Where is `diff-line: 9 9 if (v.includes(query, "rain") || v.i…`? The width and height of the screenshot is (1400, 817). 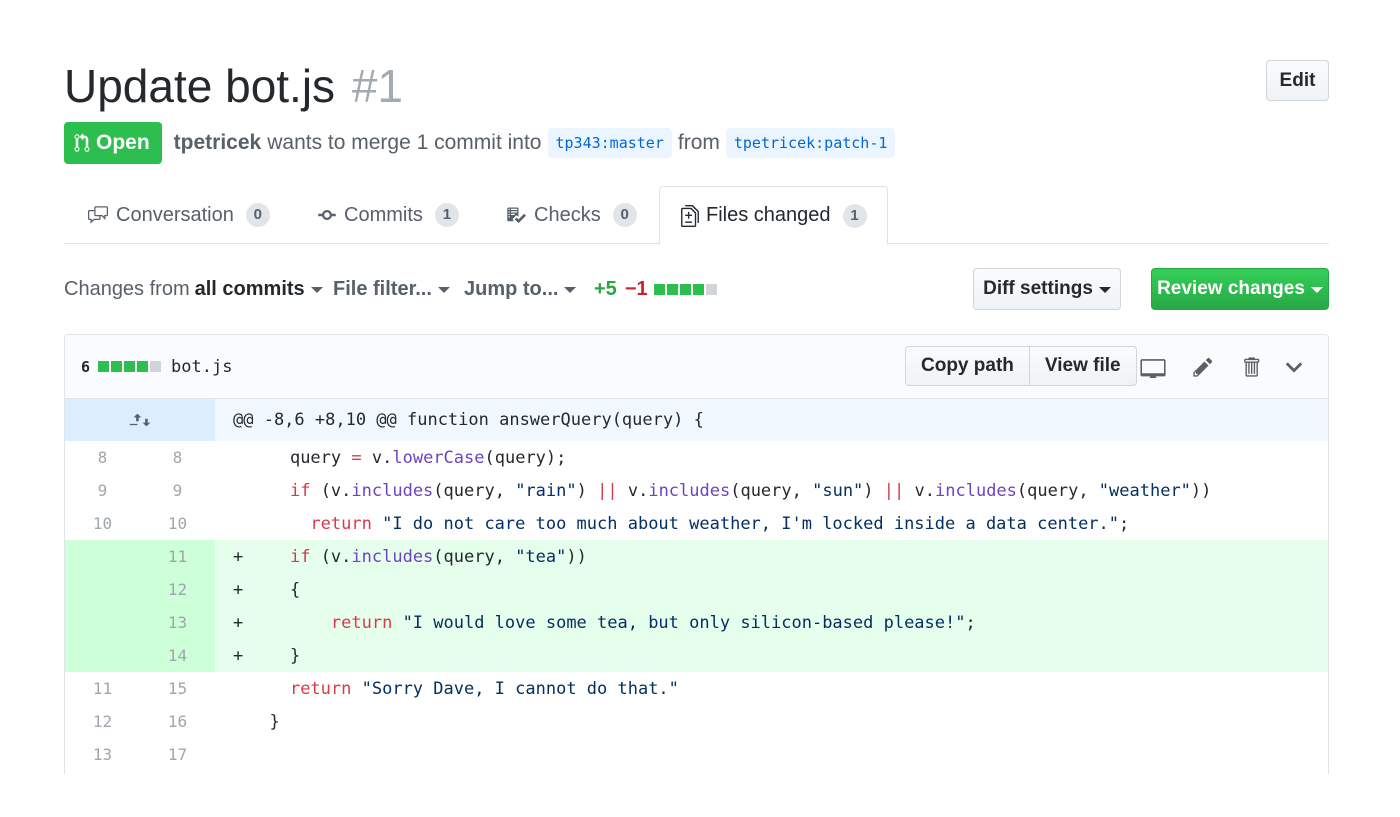 diff-line: 9 9 if (v.includes(query, "rain") || v.i… is located at coordinates (696, 490).